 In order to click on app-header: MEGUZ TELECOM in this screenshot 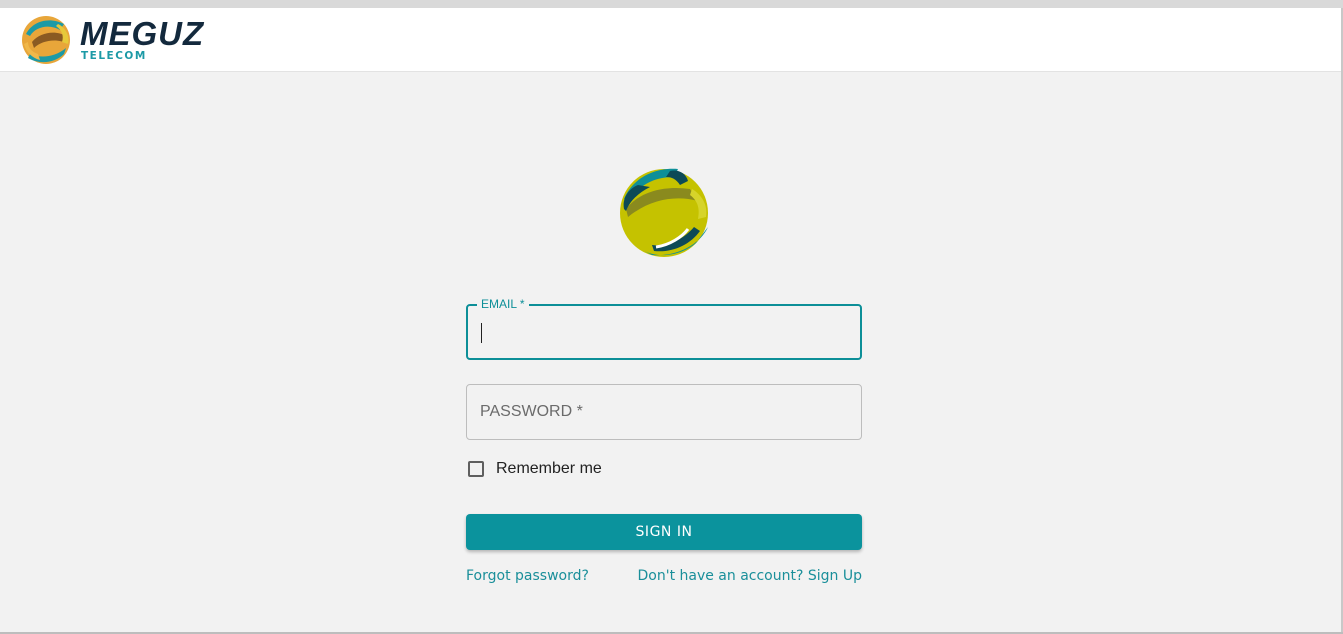, I will do `click(670, 40)`.